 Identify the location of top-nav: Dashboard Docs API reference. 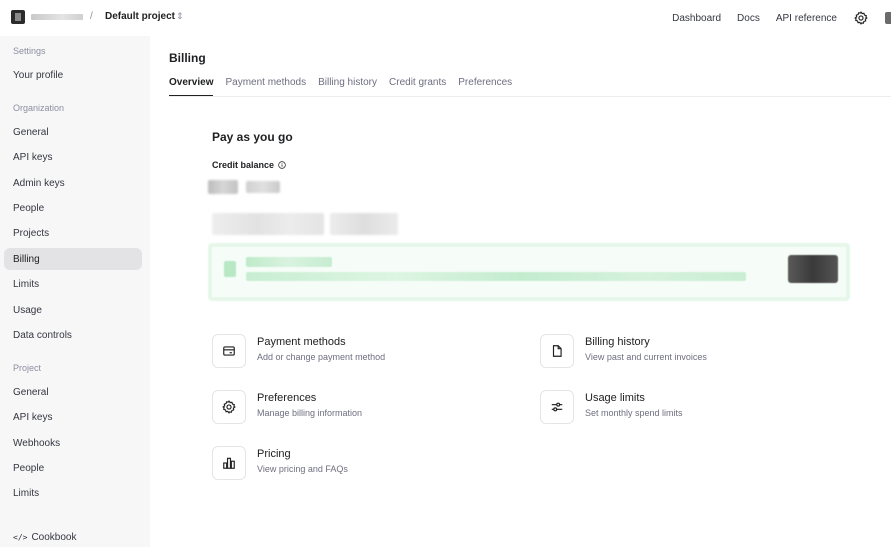
(781, 18).